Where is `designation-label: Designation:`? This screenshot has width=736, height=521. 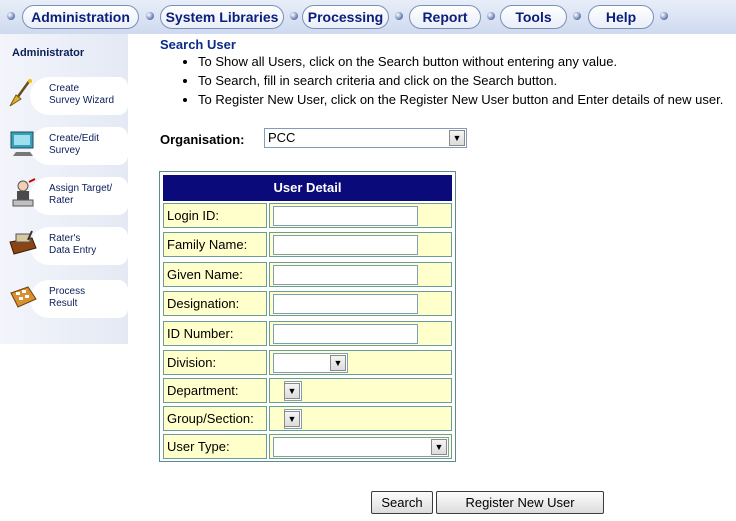
designation-label: Designation: is located at coordinates (215, 303).